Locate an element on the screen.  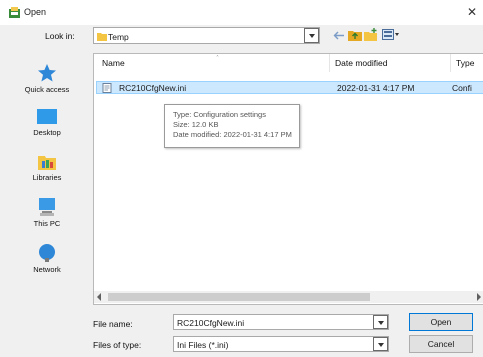
look-in-dropdown-arrow is located at coordinates (311, 35).